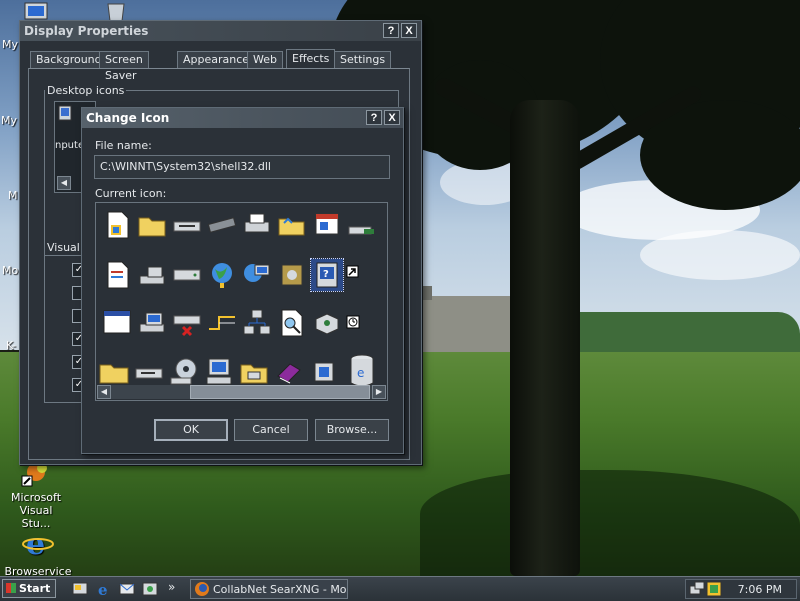 This screenshot has height=601, width=800. Describe the element at coordinates (257, 225) in the screenshot. I see `printer-icon` at that location.